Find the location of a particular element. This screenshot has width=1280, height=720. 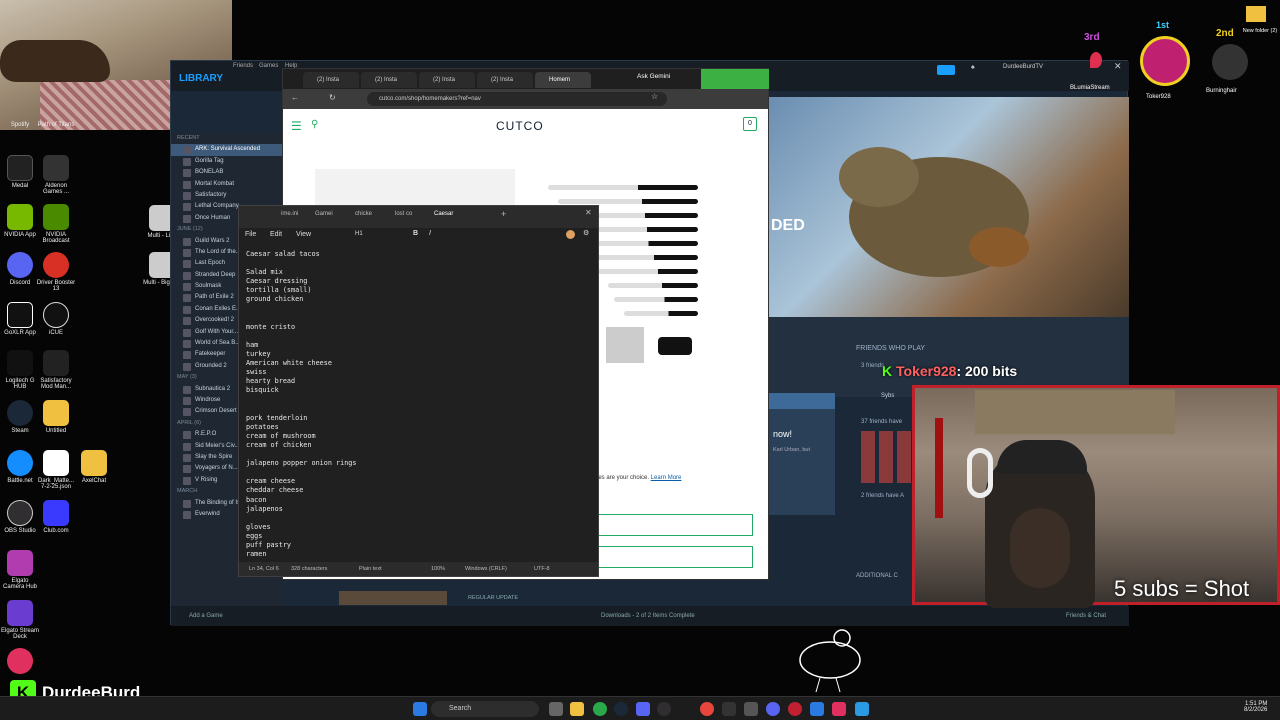

address-bar: cutco.com/shop/homemakers?ref=nav is located at coordinates (517, 99).